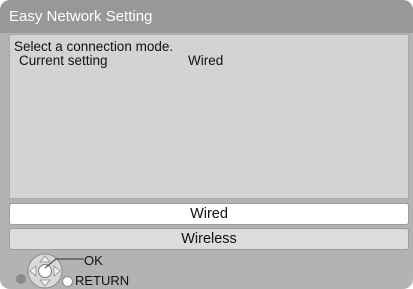 Image resolution: width=413 pixels, height=289 pixels. What do you see at coordinates (21, 279) in the screenshot?
I see `function-dot-icon` at bounding box center [21, 279].